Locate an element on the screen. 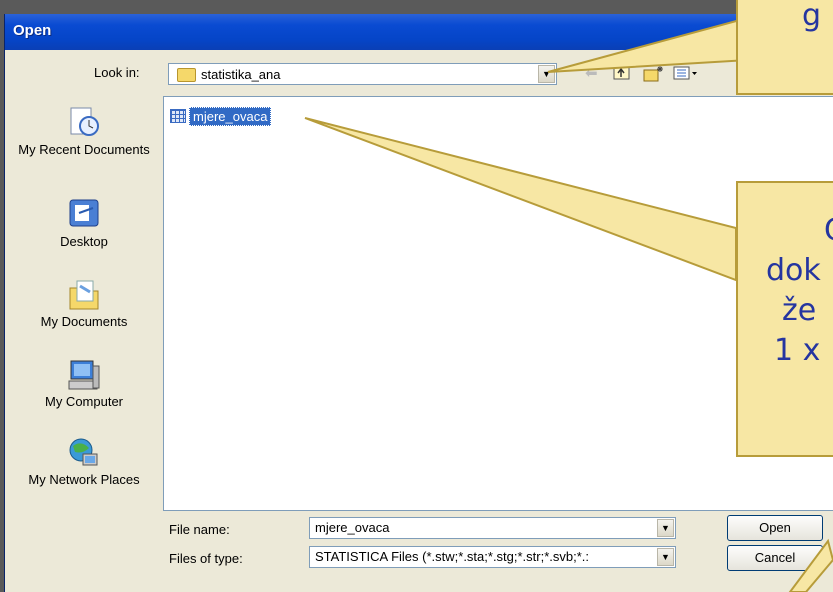 The width and height of the screenshot is (833, 592). callout-pointer-open is located at coordinates (810, 565).